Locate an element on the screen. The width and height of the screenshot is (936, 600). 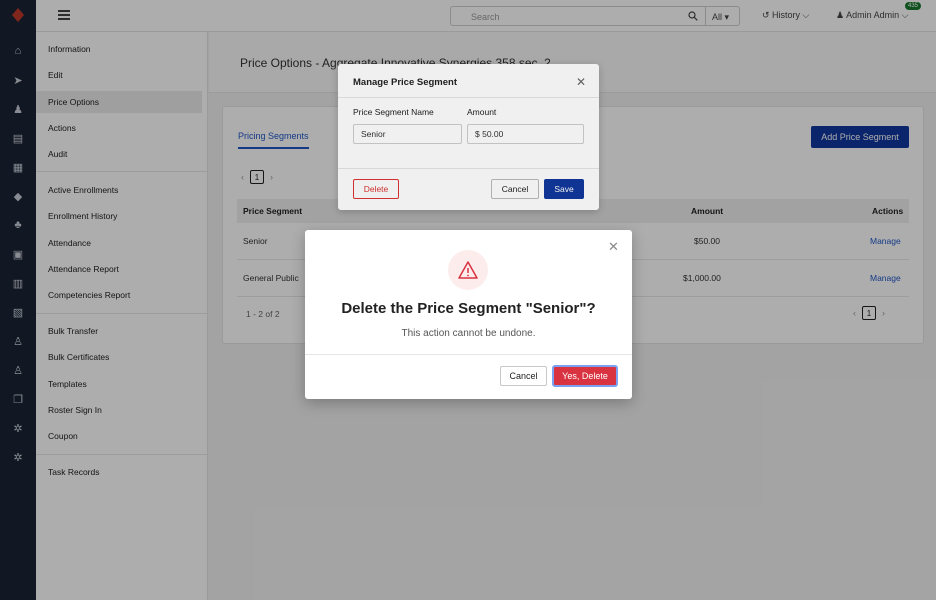
warning-icon is located at coordinates (468, 270).